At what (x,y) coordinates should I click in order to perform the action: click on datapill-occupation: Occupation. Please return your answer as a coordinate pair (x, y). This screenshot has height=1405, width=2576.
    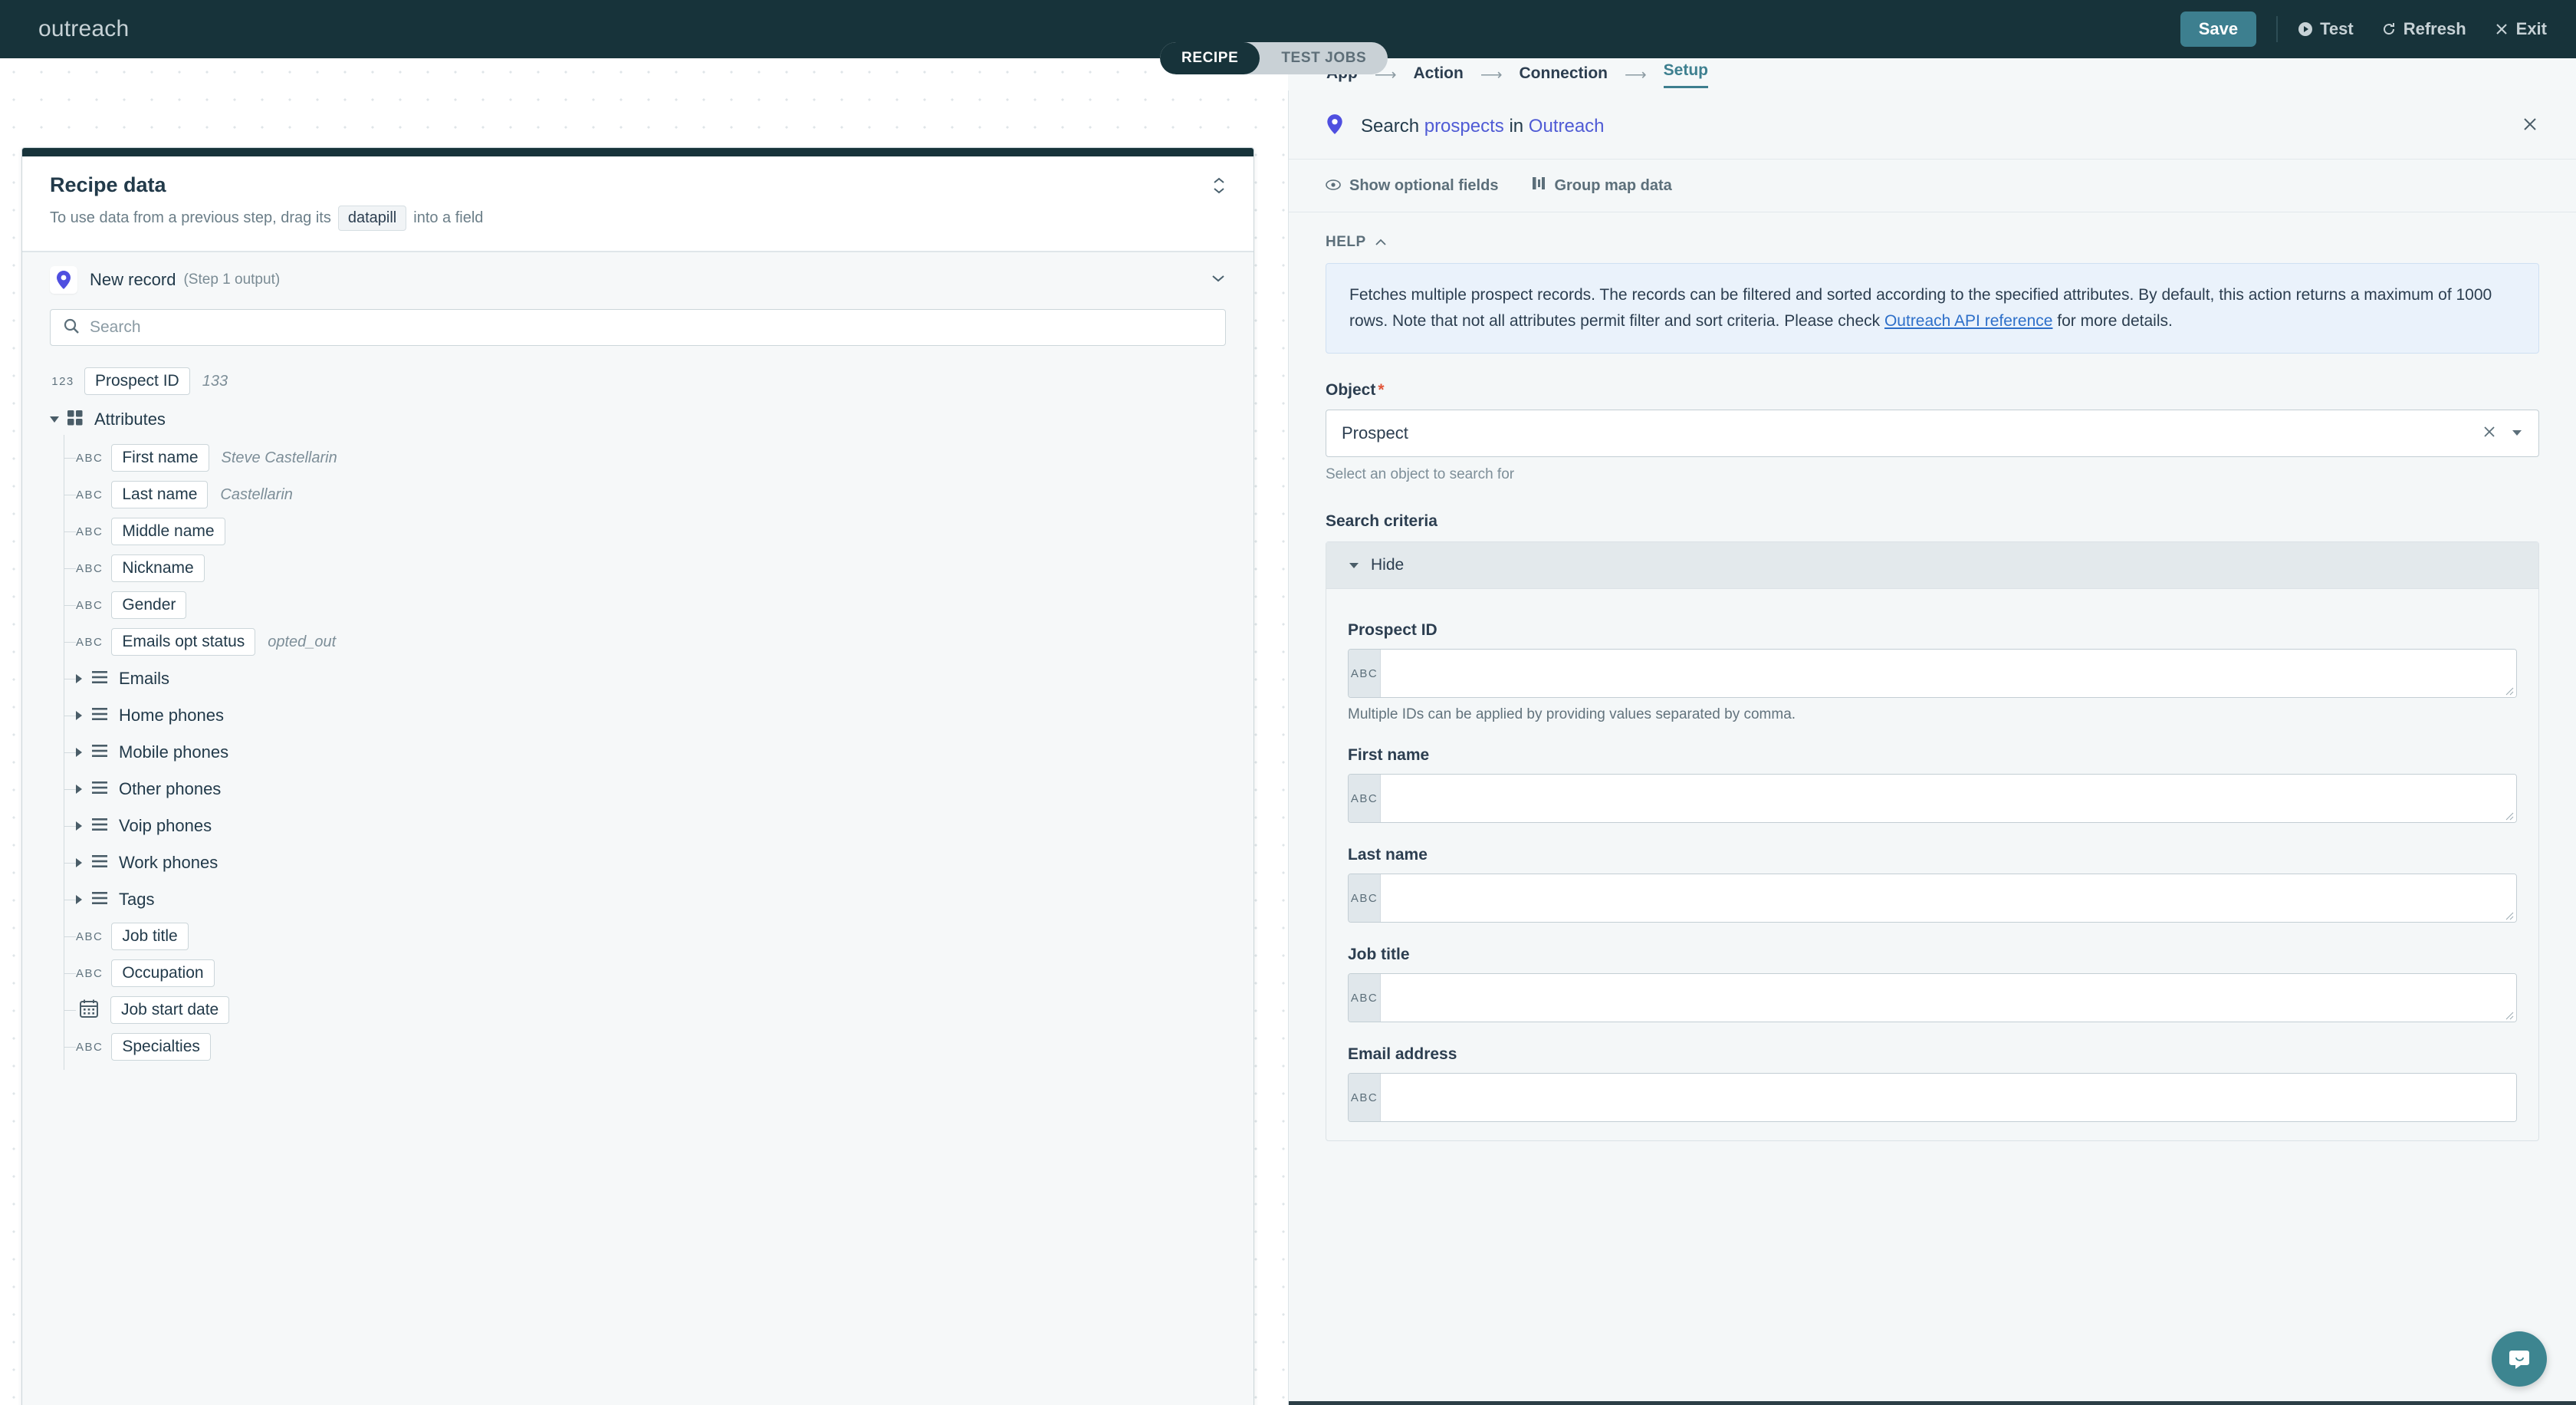
    Looking at the image, I should click on (163, 973).